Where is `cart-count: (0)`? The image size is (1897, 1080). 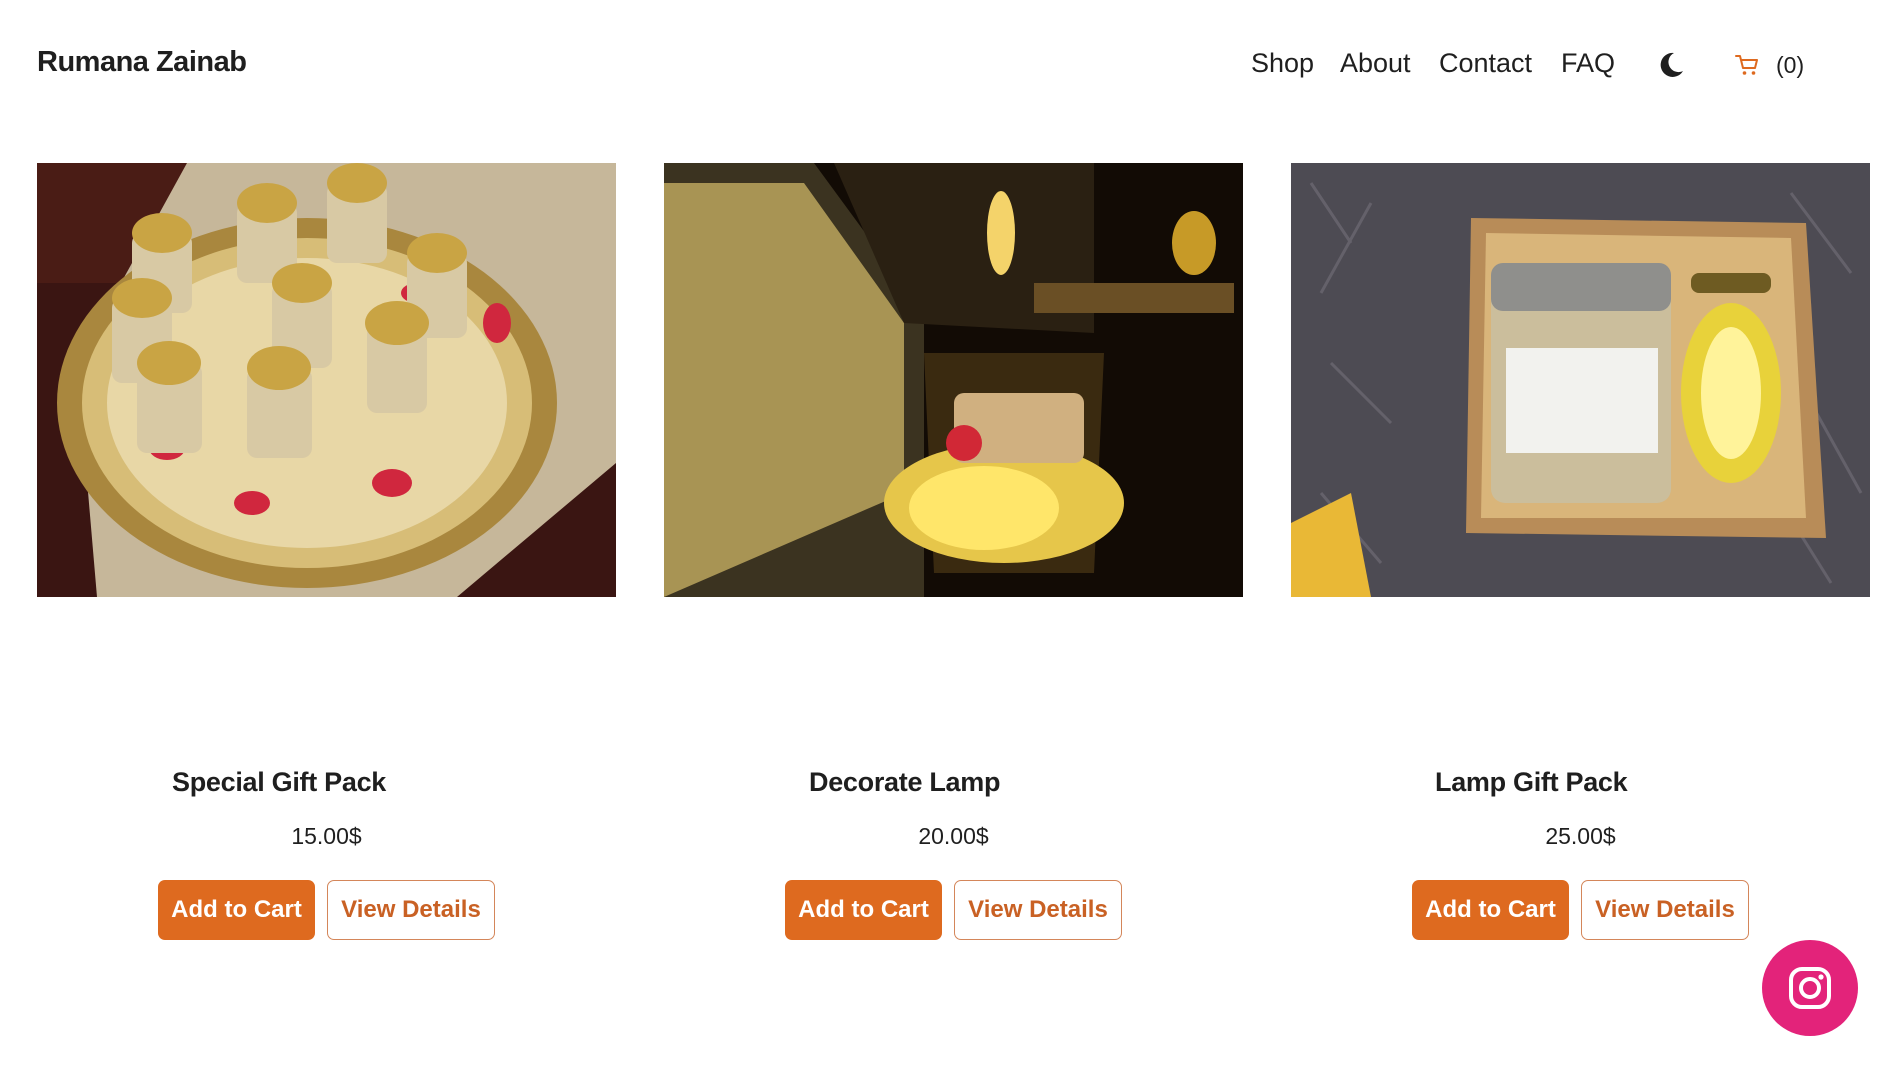
cart-count: (0) is located at coordinates (1790, 64).